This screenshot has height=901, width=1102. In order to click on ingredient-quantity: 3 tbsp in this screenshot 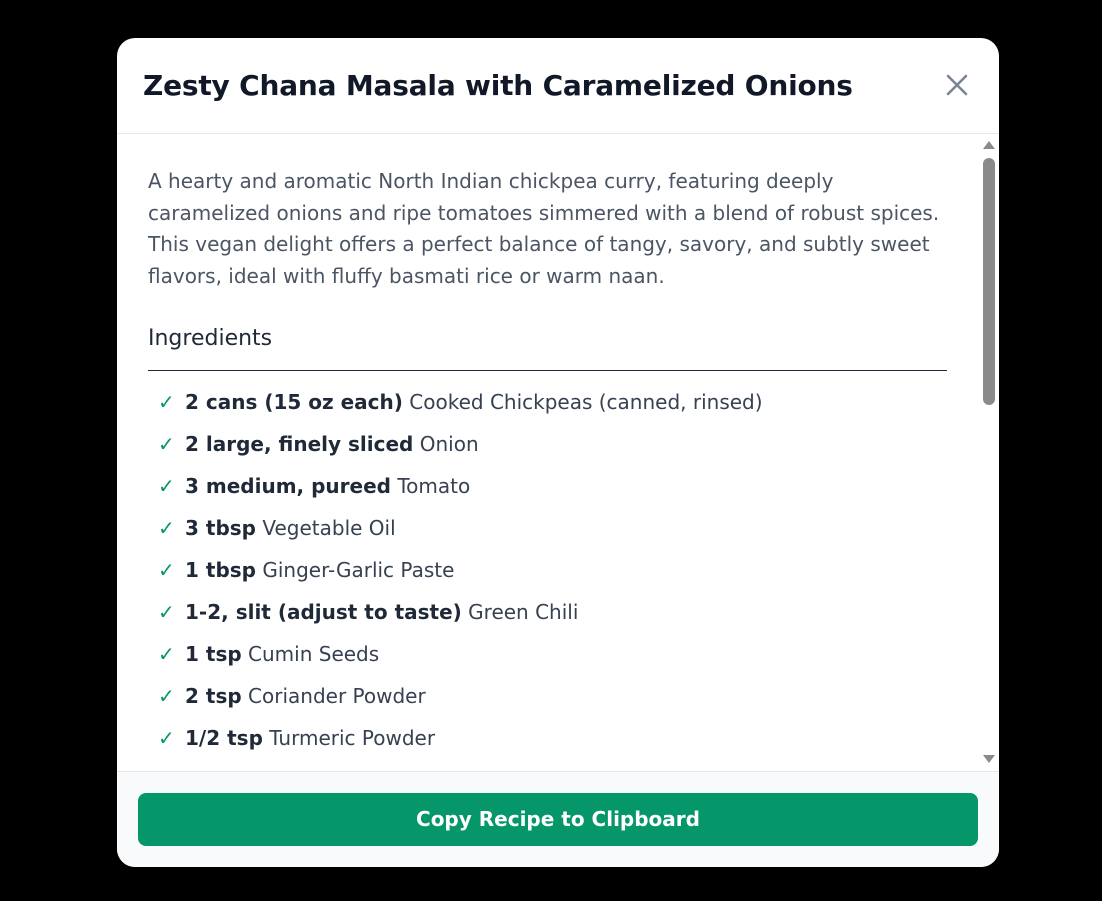, I will do `click(220, 528)`.